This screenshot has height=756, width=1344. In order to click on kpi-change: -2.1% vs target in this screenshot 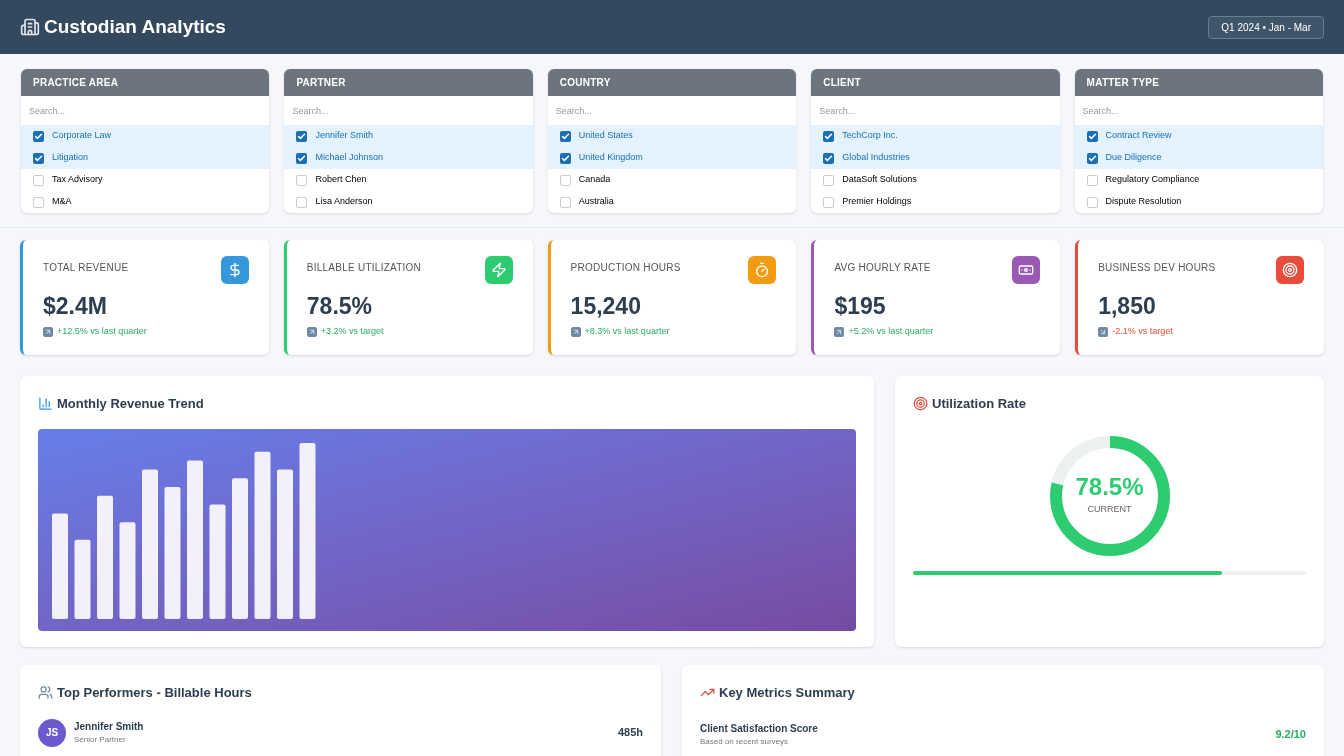, I will do `click(1142, 331)`.